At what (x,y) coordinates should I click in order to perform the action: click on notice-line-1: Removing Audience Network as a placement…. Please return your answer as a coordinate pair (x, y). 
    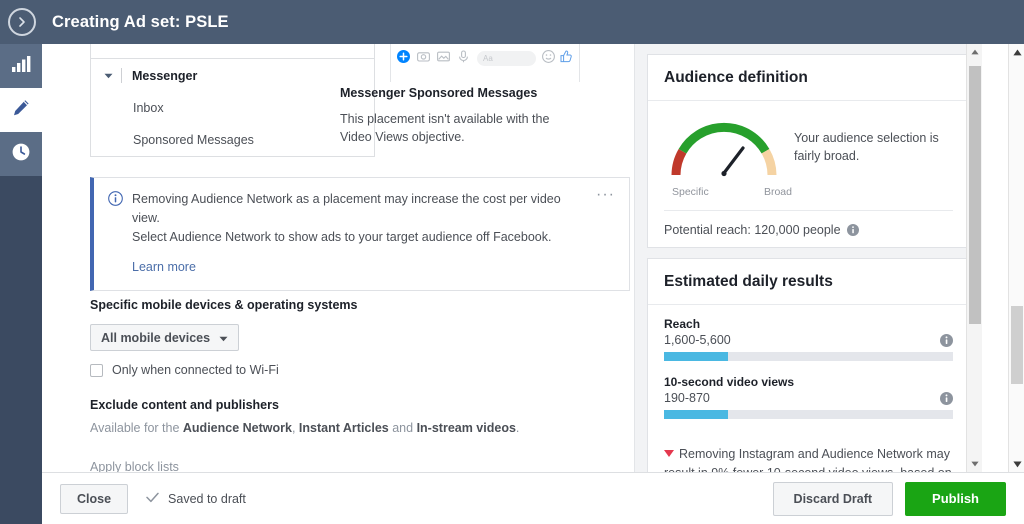
    Looking at the image, I should click on (346, 208).